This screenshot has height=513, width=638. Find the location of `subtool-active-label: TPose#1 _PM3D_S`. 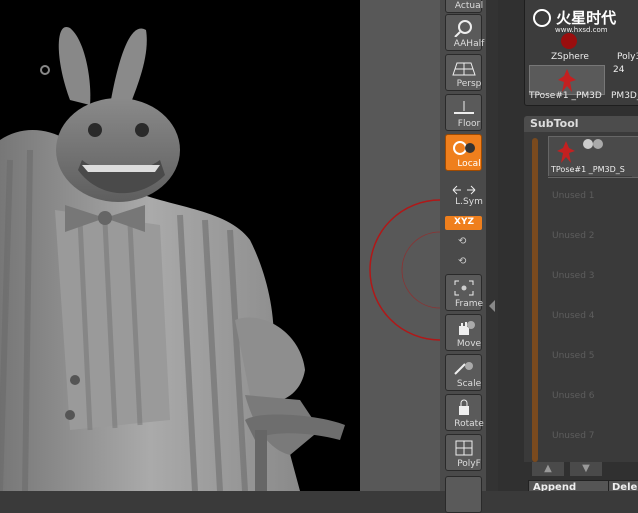

subtool-active-label: TPose#1 _PM3D_S is located at coordinates (588, 169).